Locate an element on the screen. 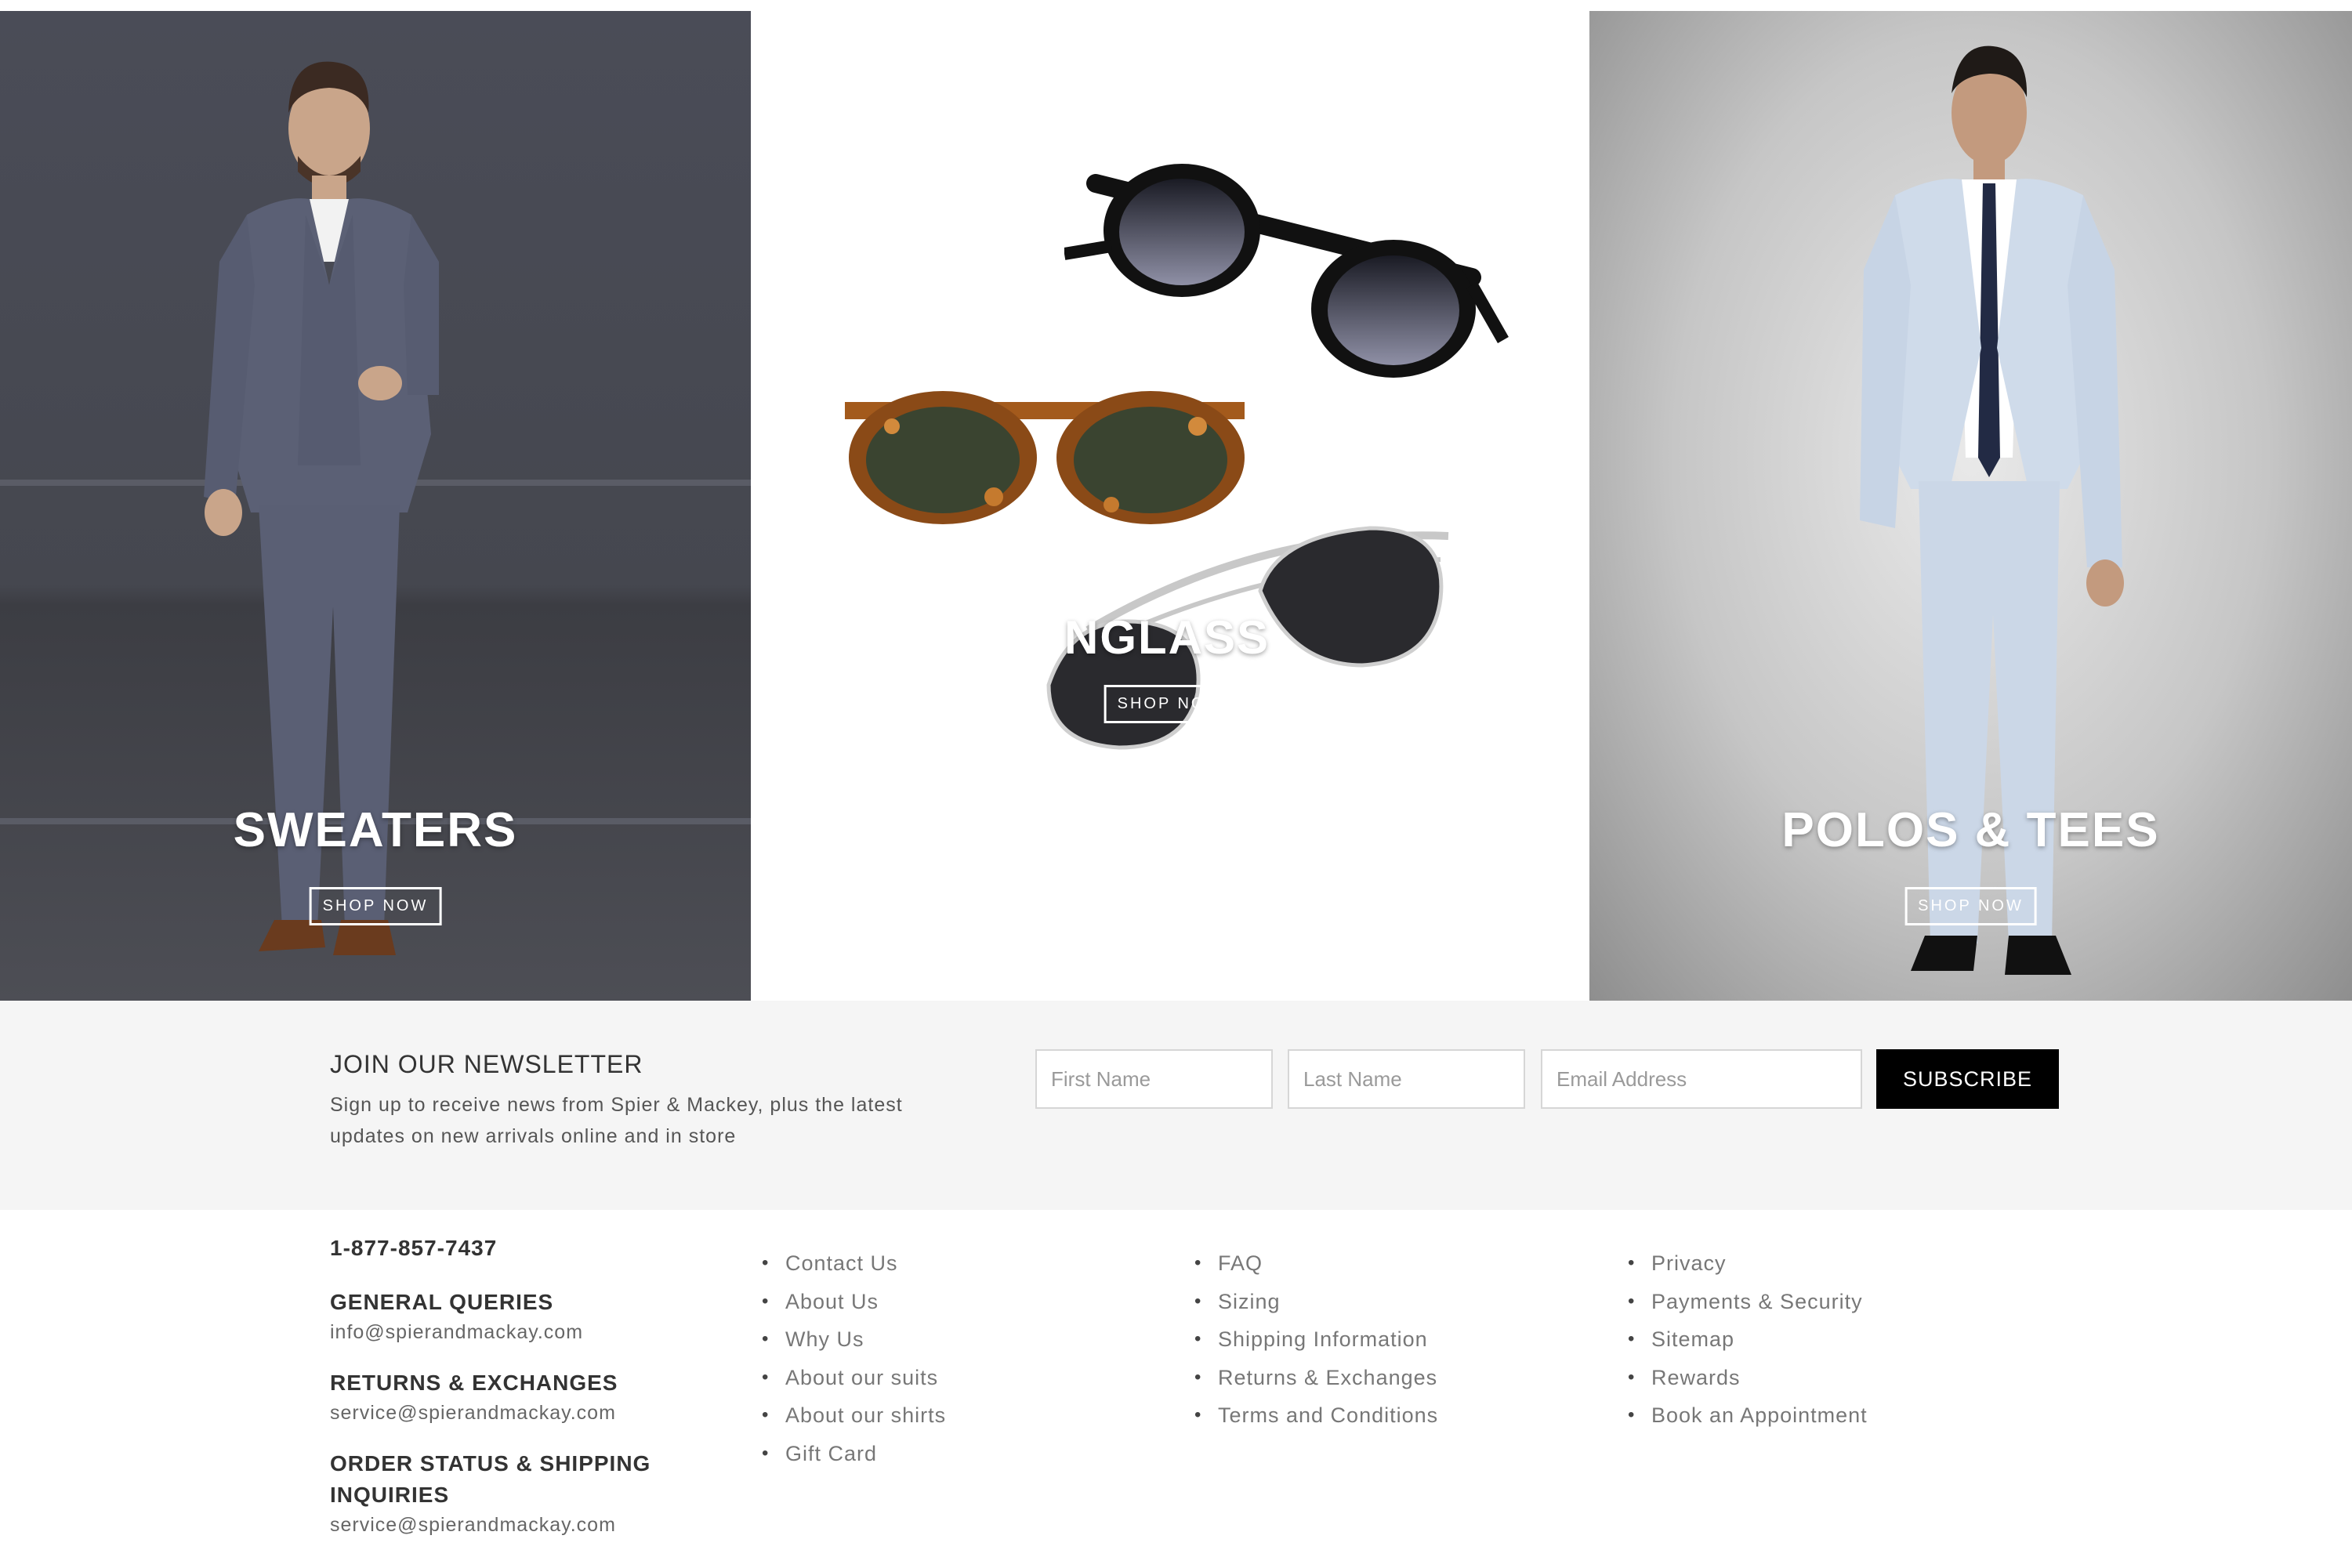  contact-block-general: GENERAL QUERIES info@spierandmackay.com is located at coordinates (526, 1315).